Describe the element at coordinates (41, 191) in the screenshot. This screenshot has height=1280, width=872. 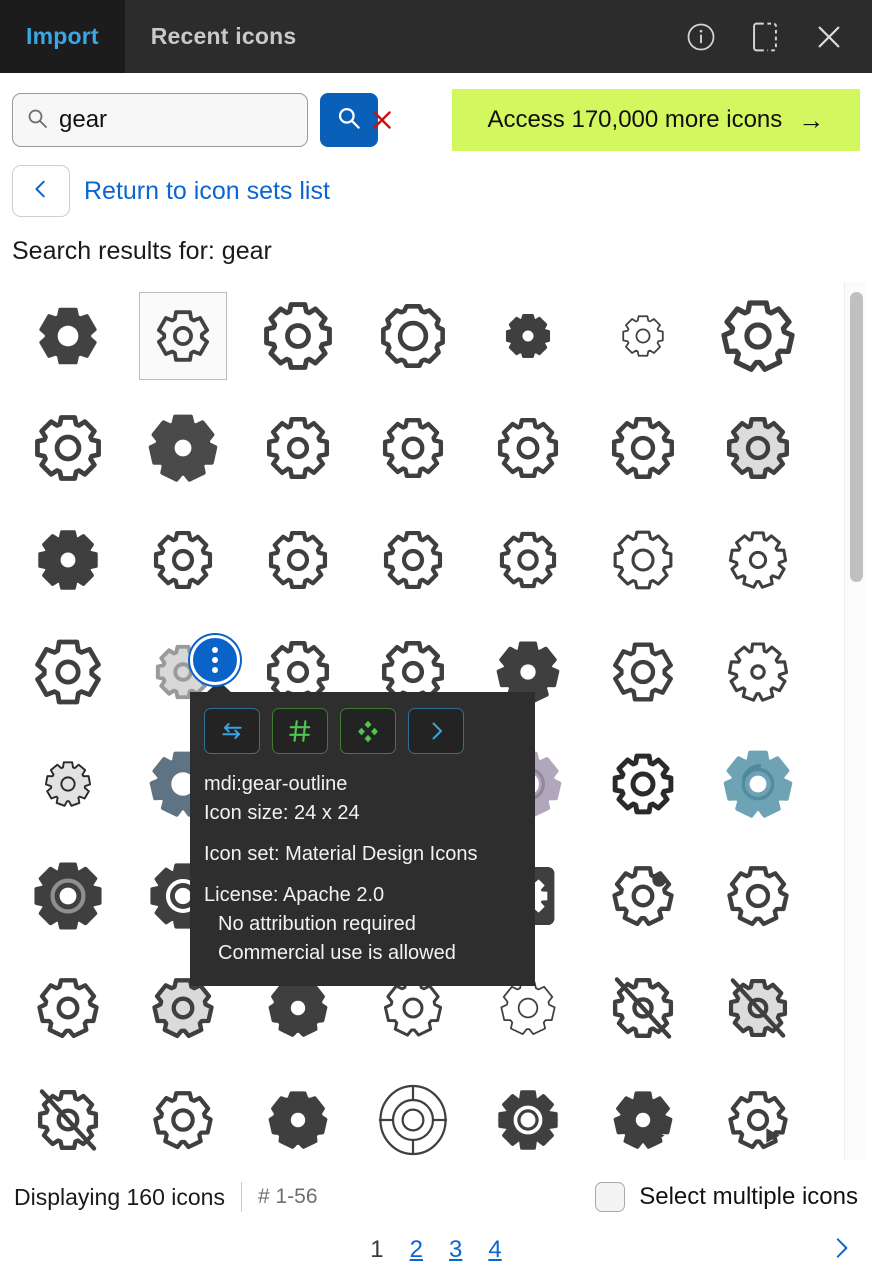
I see `back-button` at that location.